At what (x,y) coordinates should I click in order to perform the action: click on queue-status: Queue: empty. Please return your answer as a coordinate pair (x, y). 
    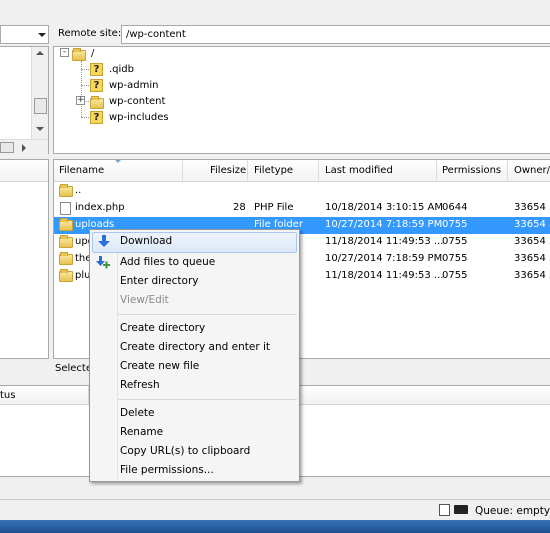
    Looking at the image, I should click on (512, 511).